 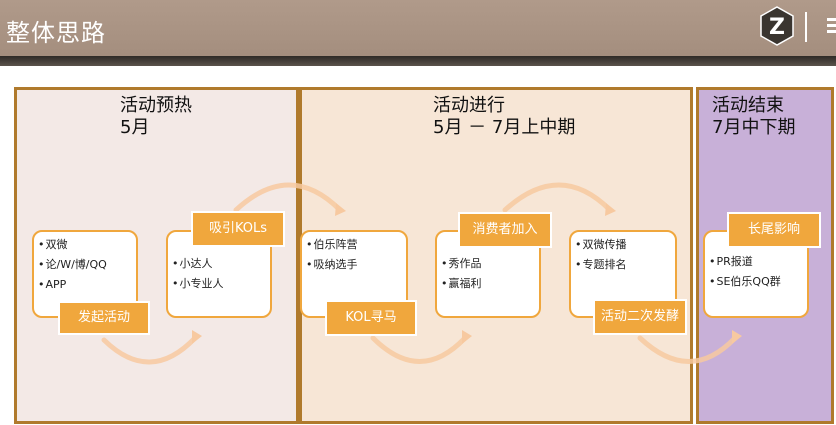 I want to click on phase-title: 活动预热, so click(x=156, y=105).